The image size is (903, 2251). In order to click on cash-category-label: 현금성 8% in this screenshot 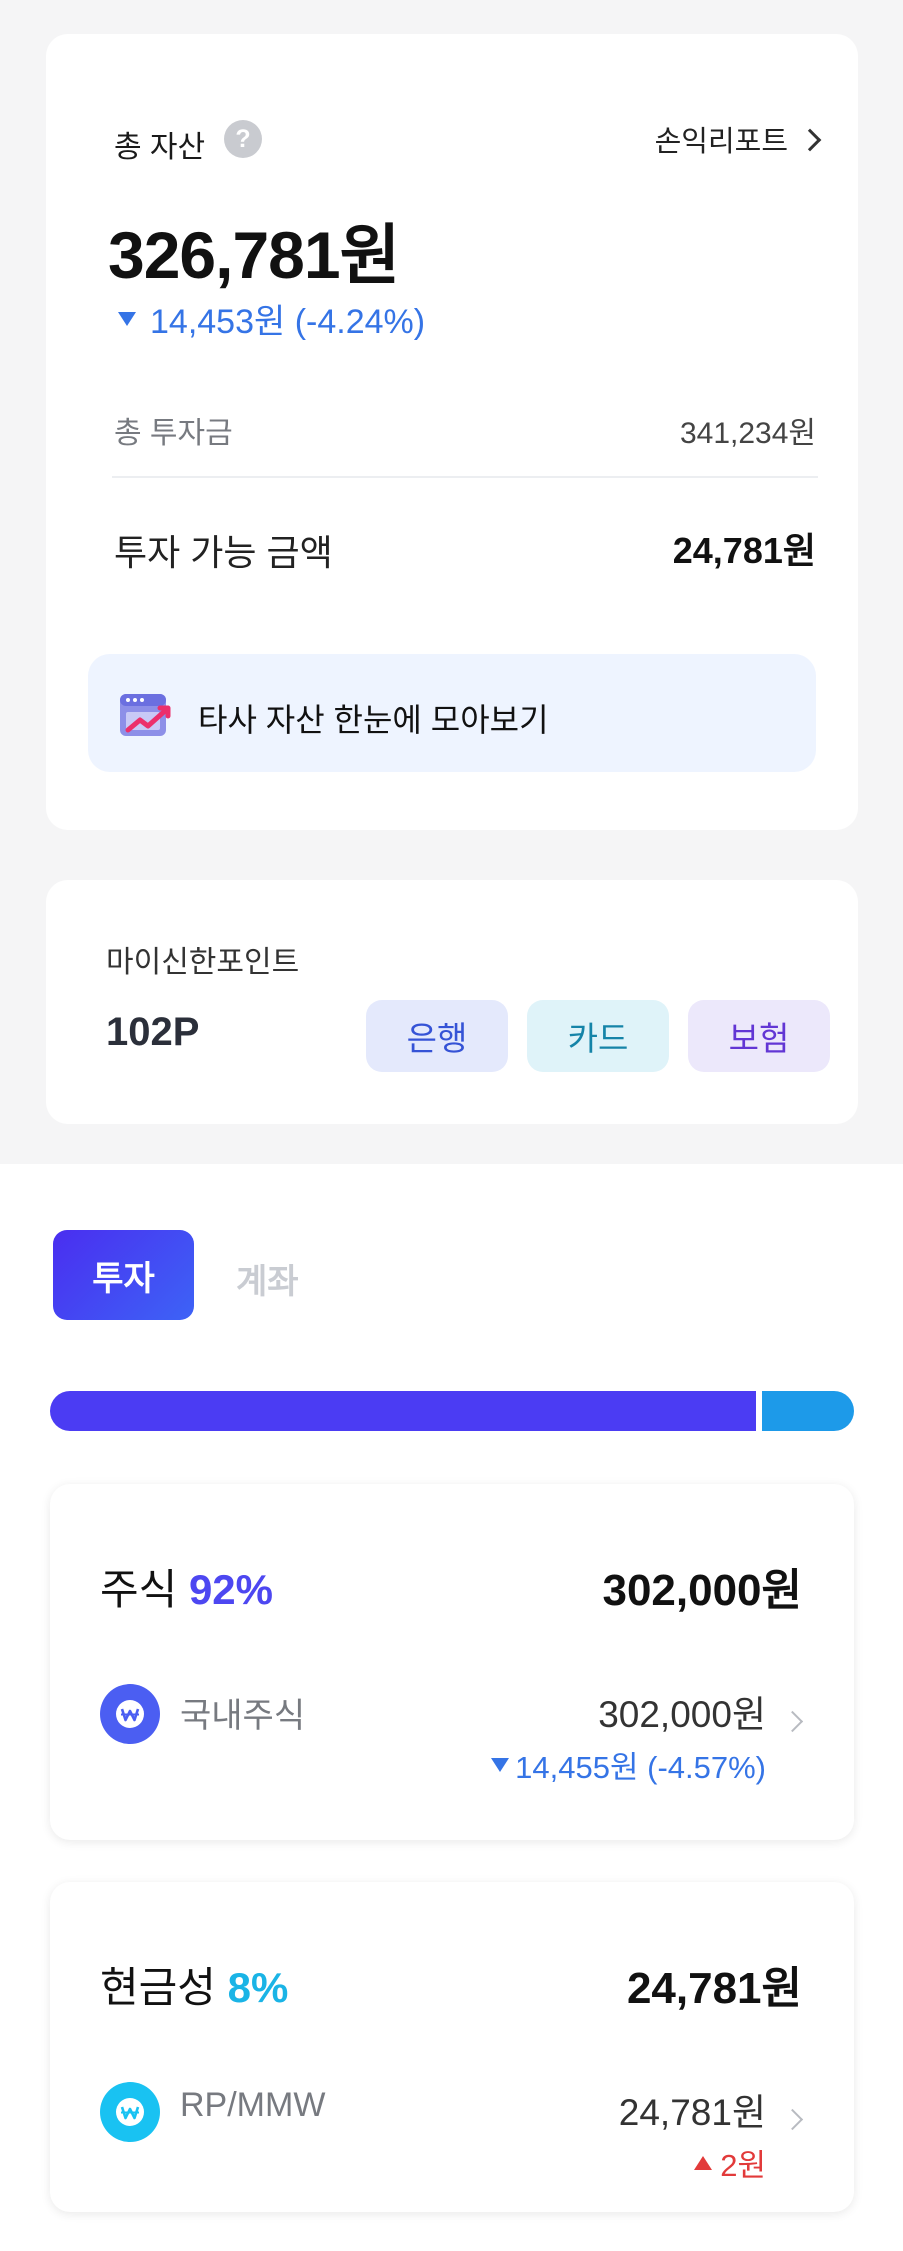, I will do `click(194, 1984)`.